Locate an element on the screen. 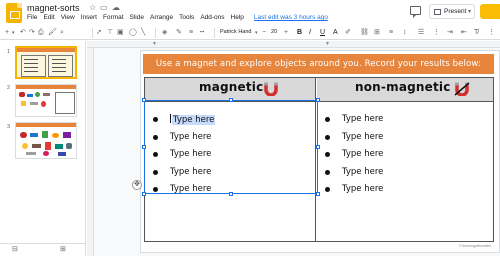 This screenshot has height=256, width=500. undo-icon: ↶ is located at coordinates (23, 33).